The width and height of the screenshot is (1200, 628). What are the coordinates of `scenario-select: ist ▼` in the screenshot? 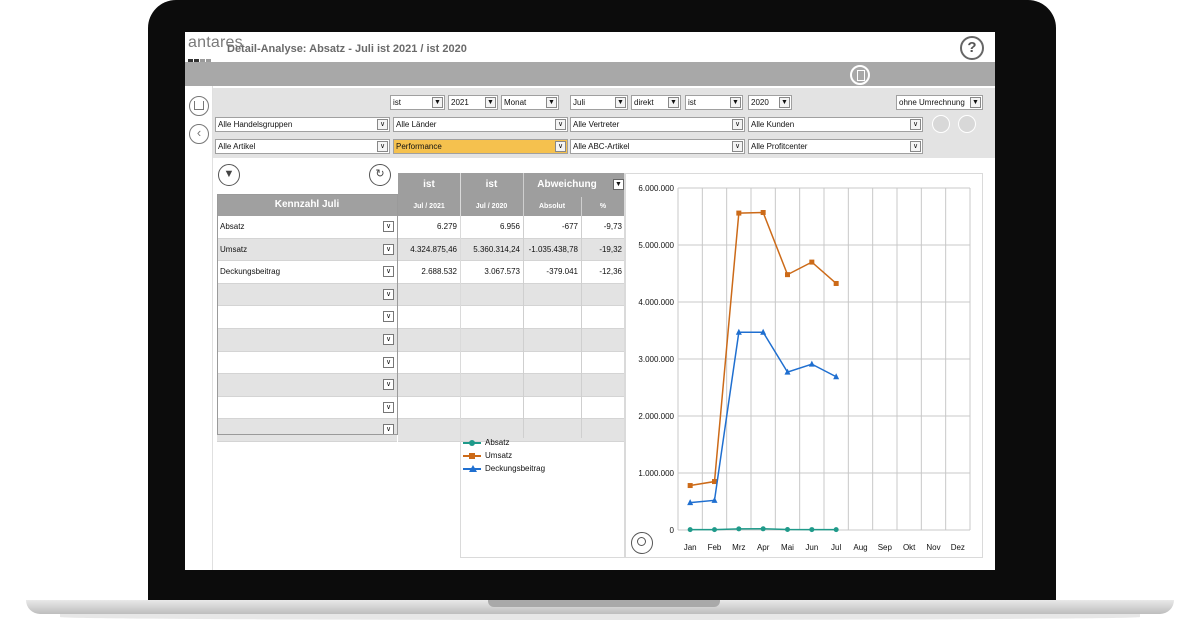 It's located at (417, 102).